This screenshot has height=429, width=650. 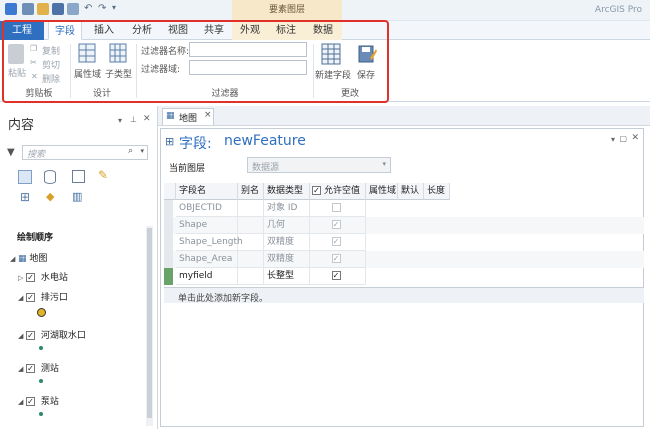 What do you see at coordinates (287, 276) in the screenshot?
I see `data-type-cell: 长整型` at bounding box center [287, 276].